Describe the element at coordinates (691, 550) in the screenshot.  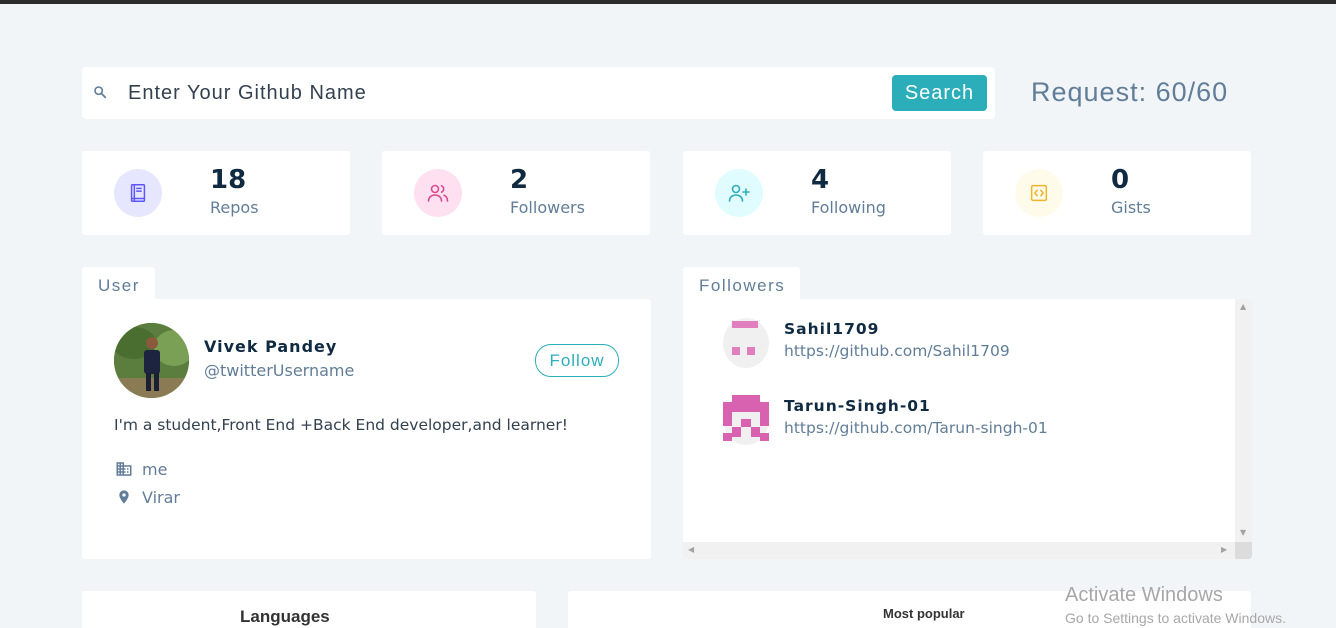
I see `scroll-left-arrow-icon: ◀` at that location.